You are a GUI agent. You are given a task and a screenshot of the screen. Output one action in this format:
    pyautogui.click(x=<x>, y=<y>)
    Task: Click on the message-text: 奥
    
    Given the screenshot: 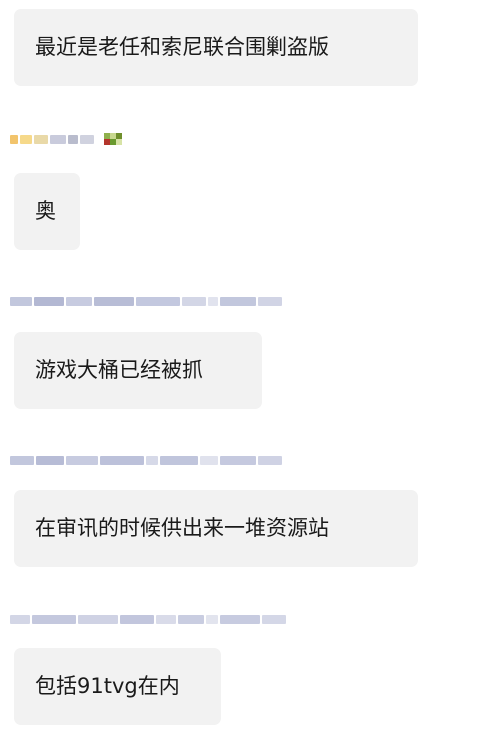 What is the action you would take?
    pyautogui.click(x=45, y=211)
    